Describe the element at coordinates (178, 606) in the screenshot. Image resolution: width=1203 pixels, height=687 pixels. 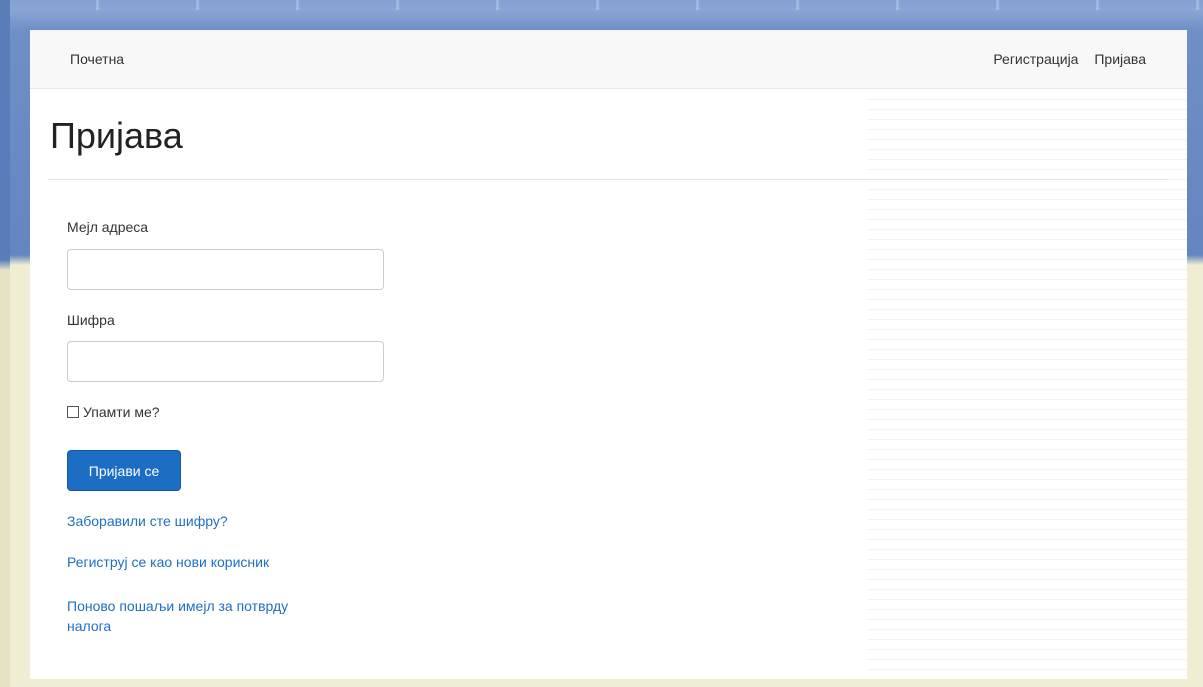
I see `resend-confirmation-line1: Поново пошаљи имејл за потврду` at that location.